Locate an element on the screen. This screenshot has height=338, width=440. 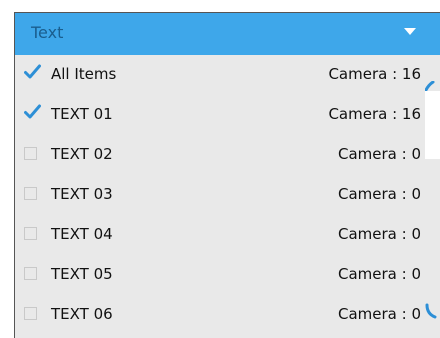
item-label: TEXT 06 is located at coordinates (82, 314).